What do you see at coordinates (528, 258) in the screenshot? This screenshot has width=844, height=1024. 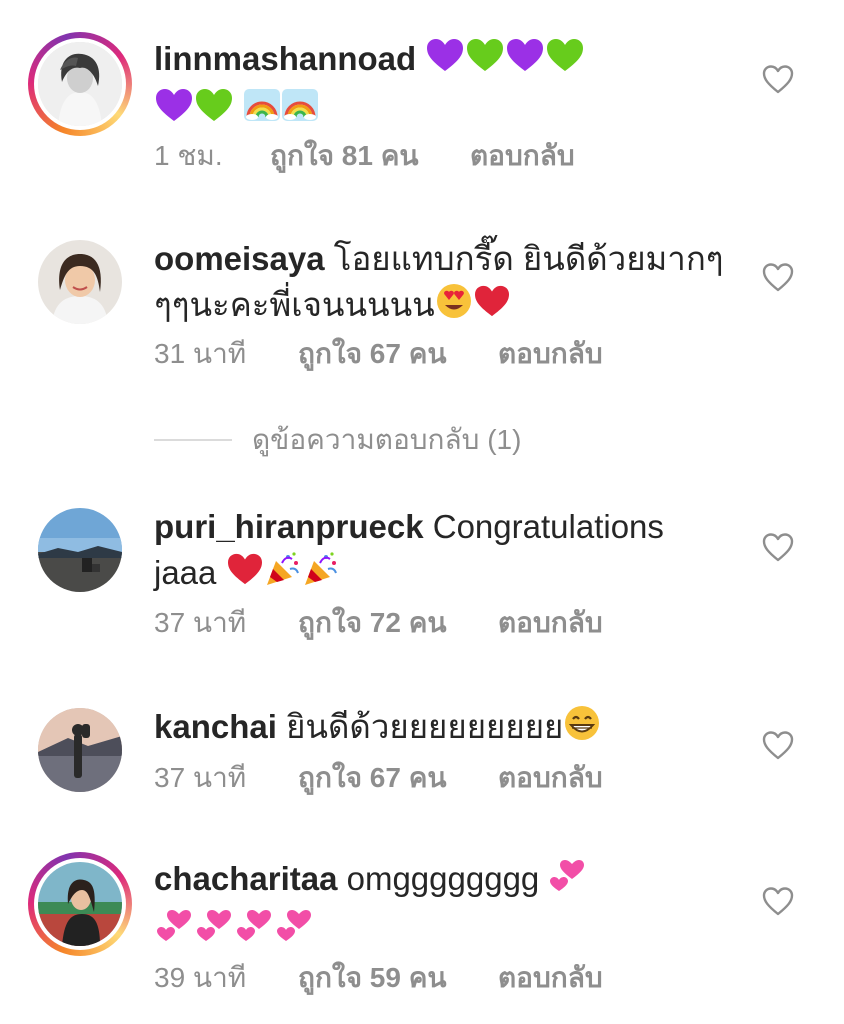 I see `comment-text: โอยแทบกรี๊ด ยินดีด้วยมากๆ` at bounding box center [528, 258].